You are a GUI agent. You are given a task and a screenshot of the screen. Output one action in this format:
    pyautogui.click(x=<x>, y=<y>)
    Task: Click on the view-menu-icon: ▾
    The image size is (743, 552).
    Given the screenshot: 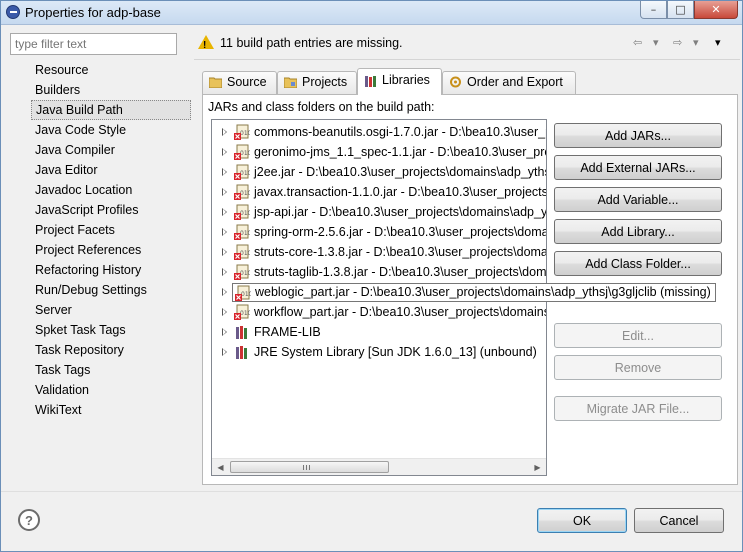 What is the action you would take?
    pyautogui.click(x=718, y=42)
    